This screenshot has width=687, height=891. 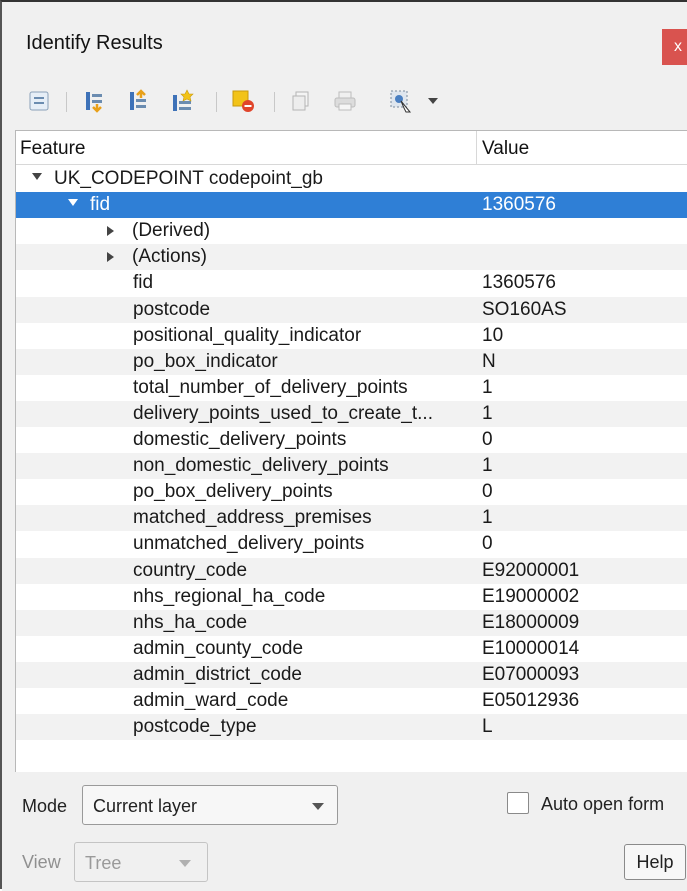 I want to click on mode-select: Current layer, so click(x=210, y=805).